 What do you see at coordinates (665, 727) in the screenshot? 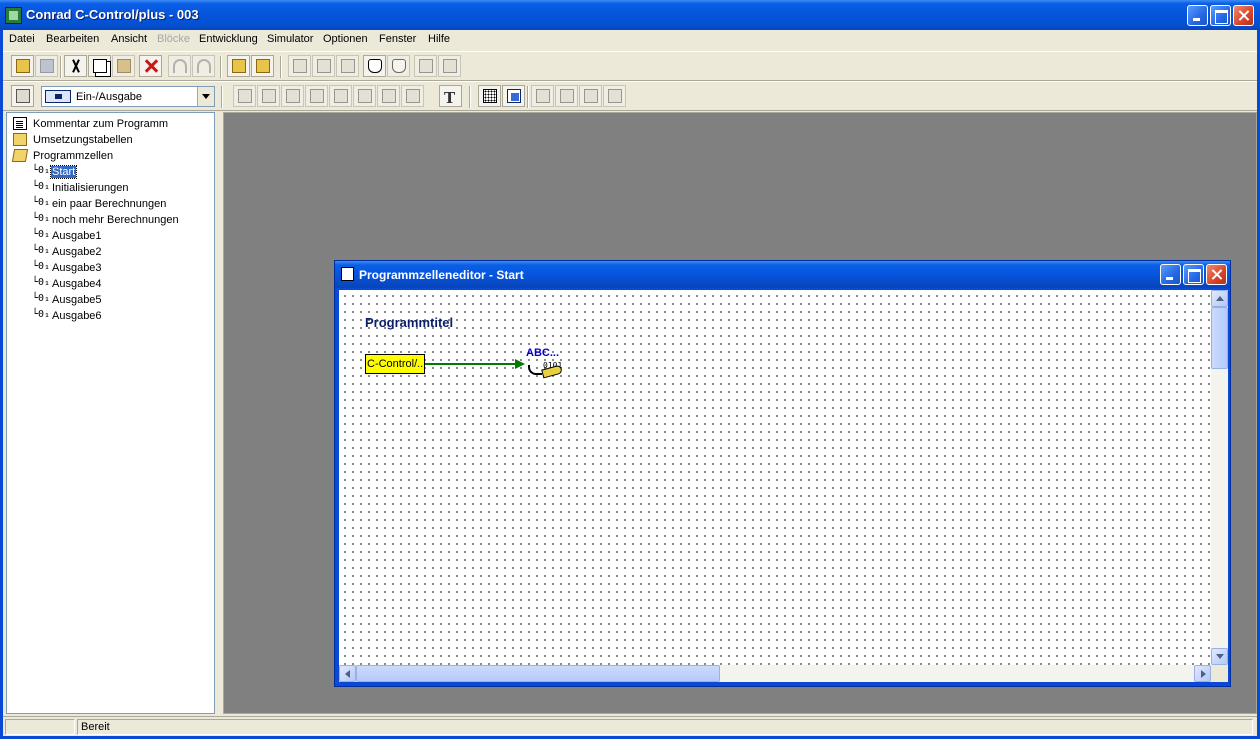
I see `status-text: Bereit` at bounding box center [665, 727].